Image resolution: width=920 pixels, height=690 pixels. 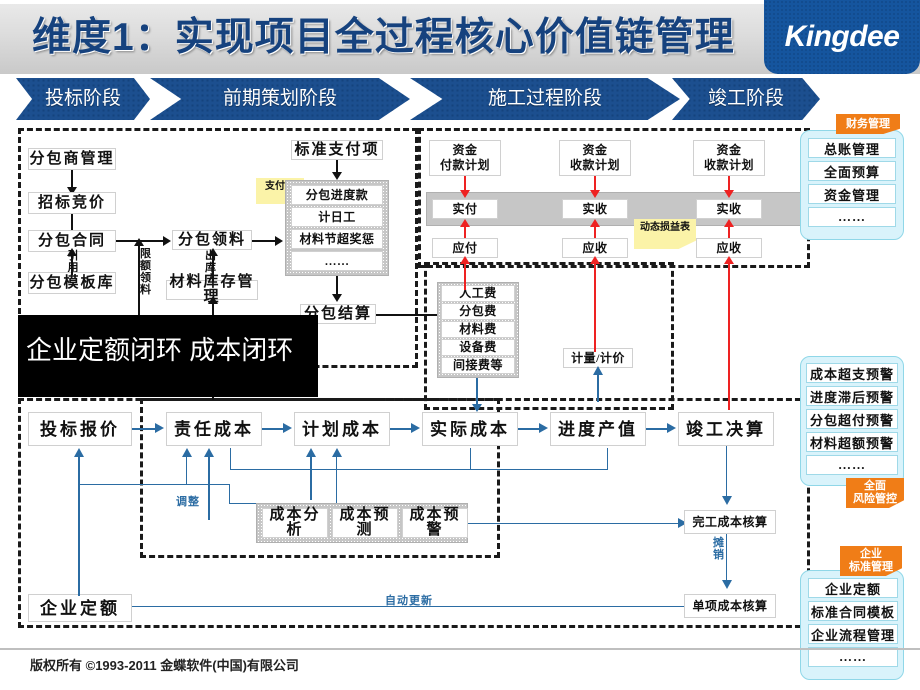 What do you see at coordinates (595, 209) in the screenshot?
I see `box-actual-receipt-1: 实收` at bounding box center [595, 209].